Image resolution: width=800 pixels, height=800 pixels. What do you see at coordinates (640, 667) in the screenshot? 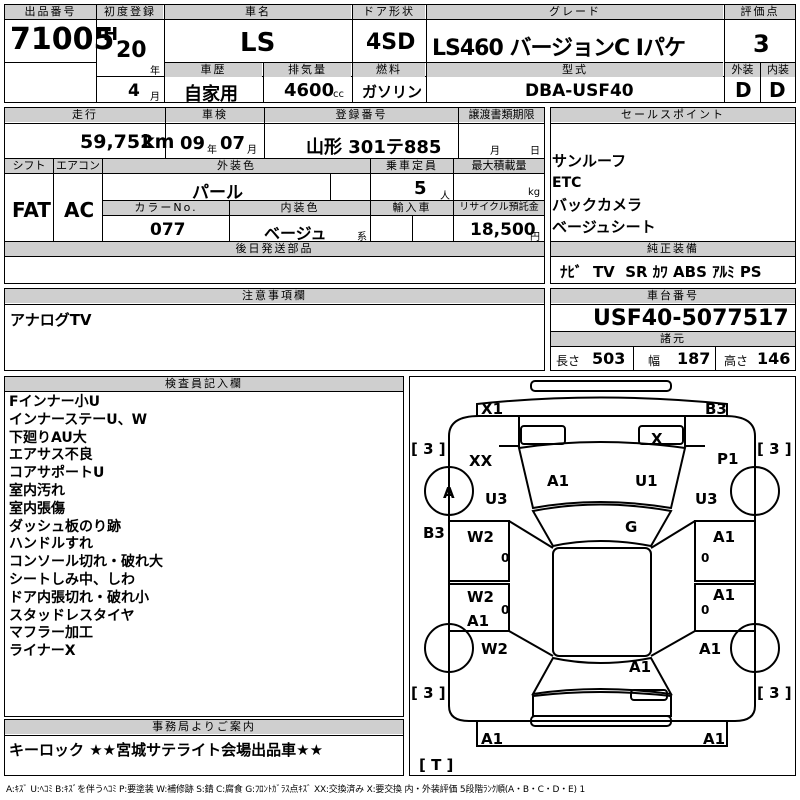
I see `mark-a1-trunk: A1` at bounding box center [640, 667].